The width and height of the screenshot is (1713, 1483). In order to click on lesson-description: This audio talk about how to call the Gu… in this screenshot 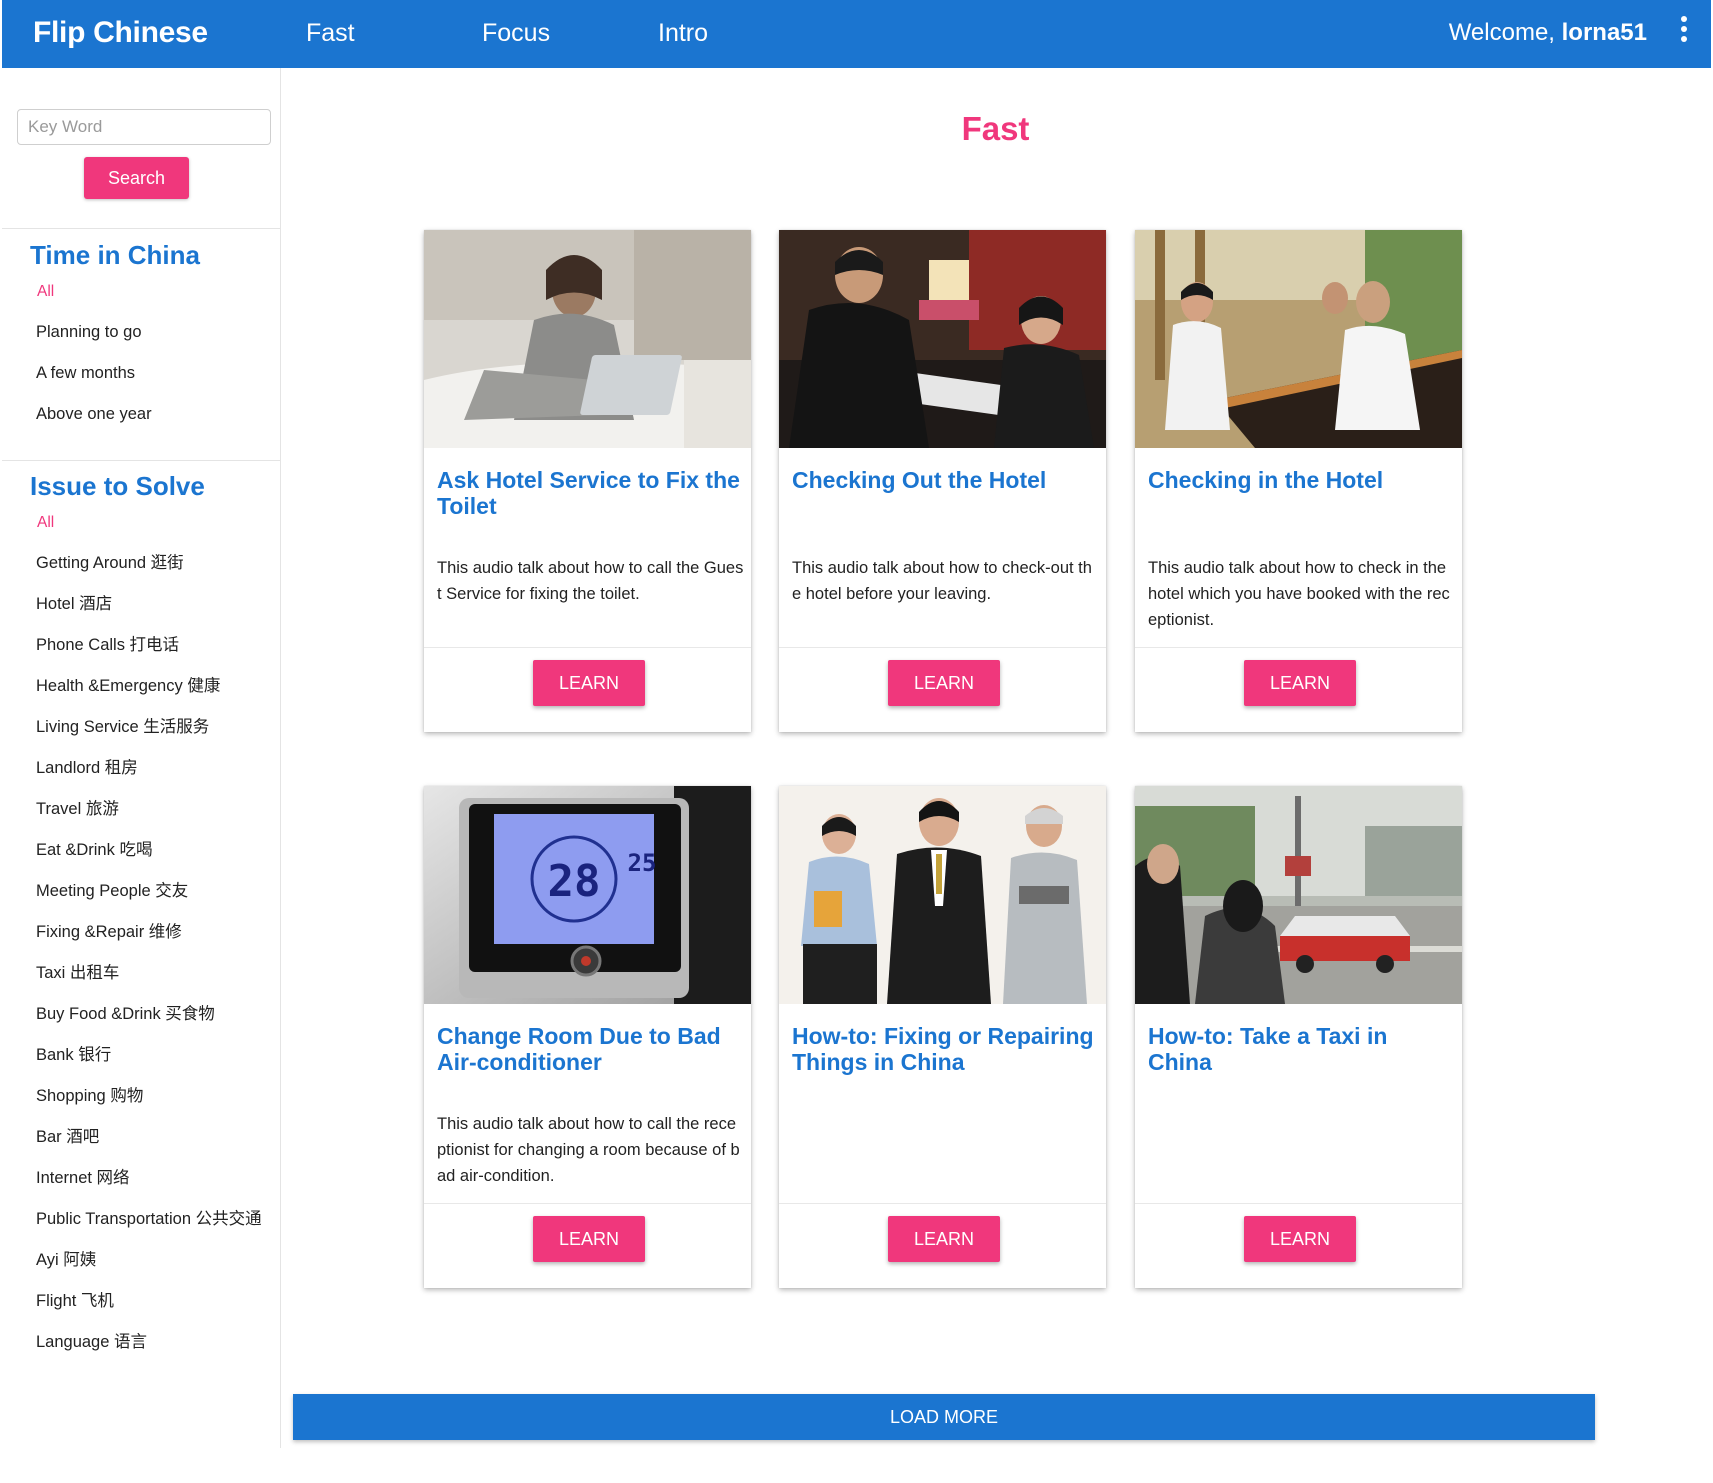, I will do `click(590, 581)`.